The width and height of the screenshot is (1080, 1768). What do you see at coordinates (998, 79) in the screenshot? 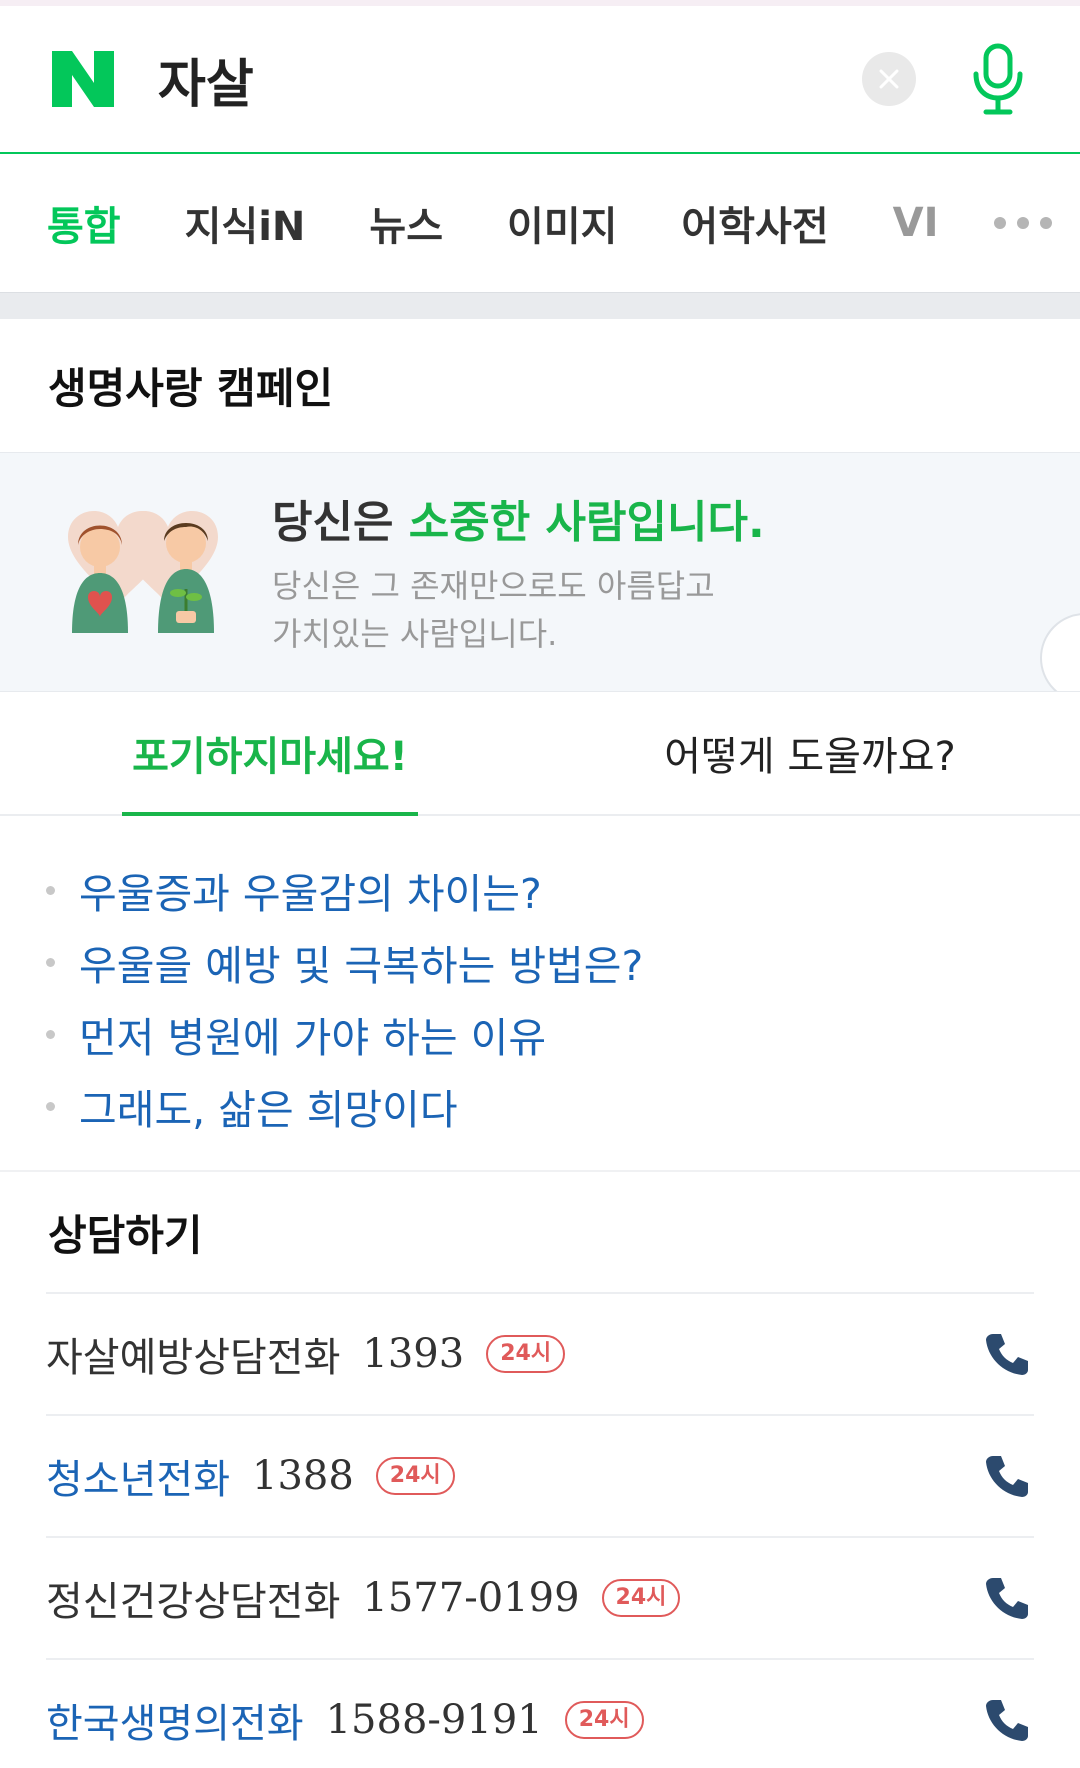
I see `mic-icon` at bounding box center [998, 79].